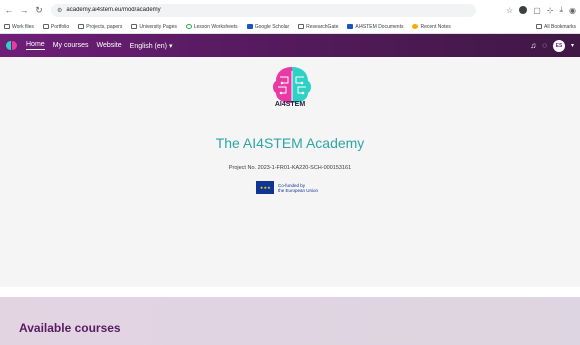  I want to click on extensions-puzzle-icon: ⊹, so click(550, 10).